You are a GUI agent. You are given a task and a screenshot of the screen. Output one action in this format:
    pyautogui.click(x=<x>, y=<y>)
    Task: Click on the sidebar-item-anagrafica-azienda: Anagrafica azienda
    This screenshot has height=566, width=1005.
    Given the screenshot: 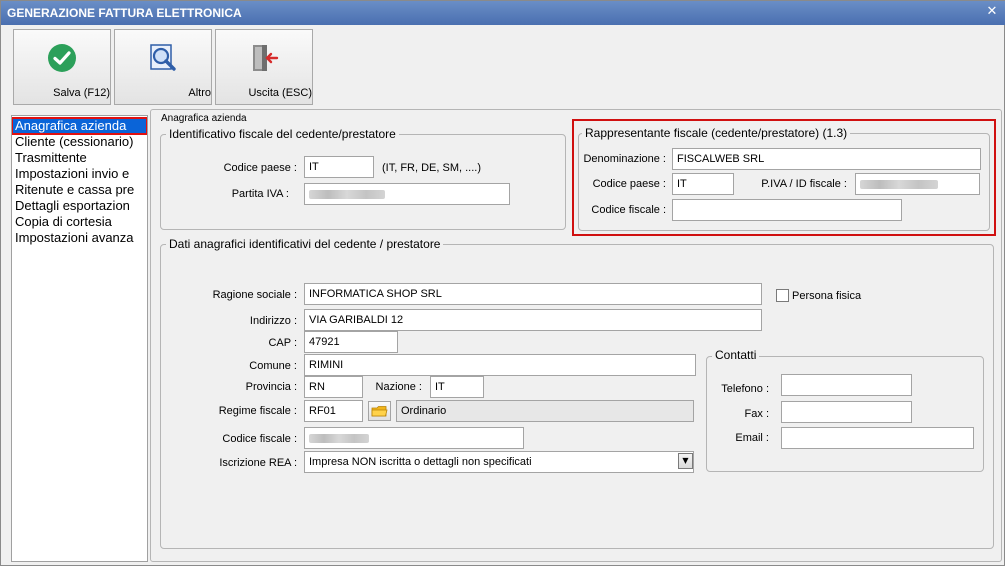 What is the action you would take?
    pyautogui.click(x=79, y=126)
    